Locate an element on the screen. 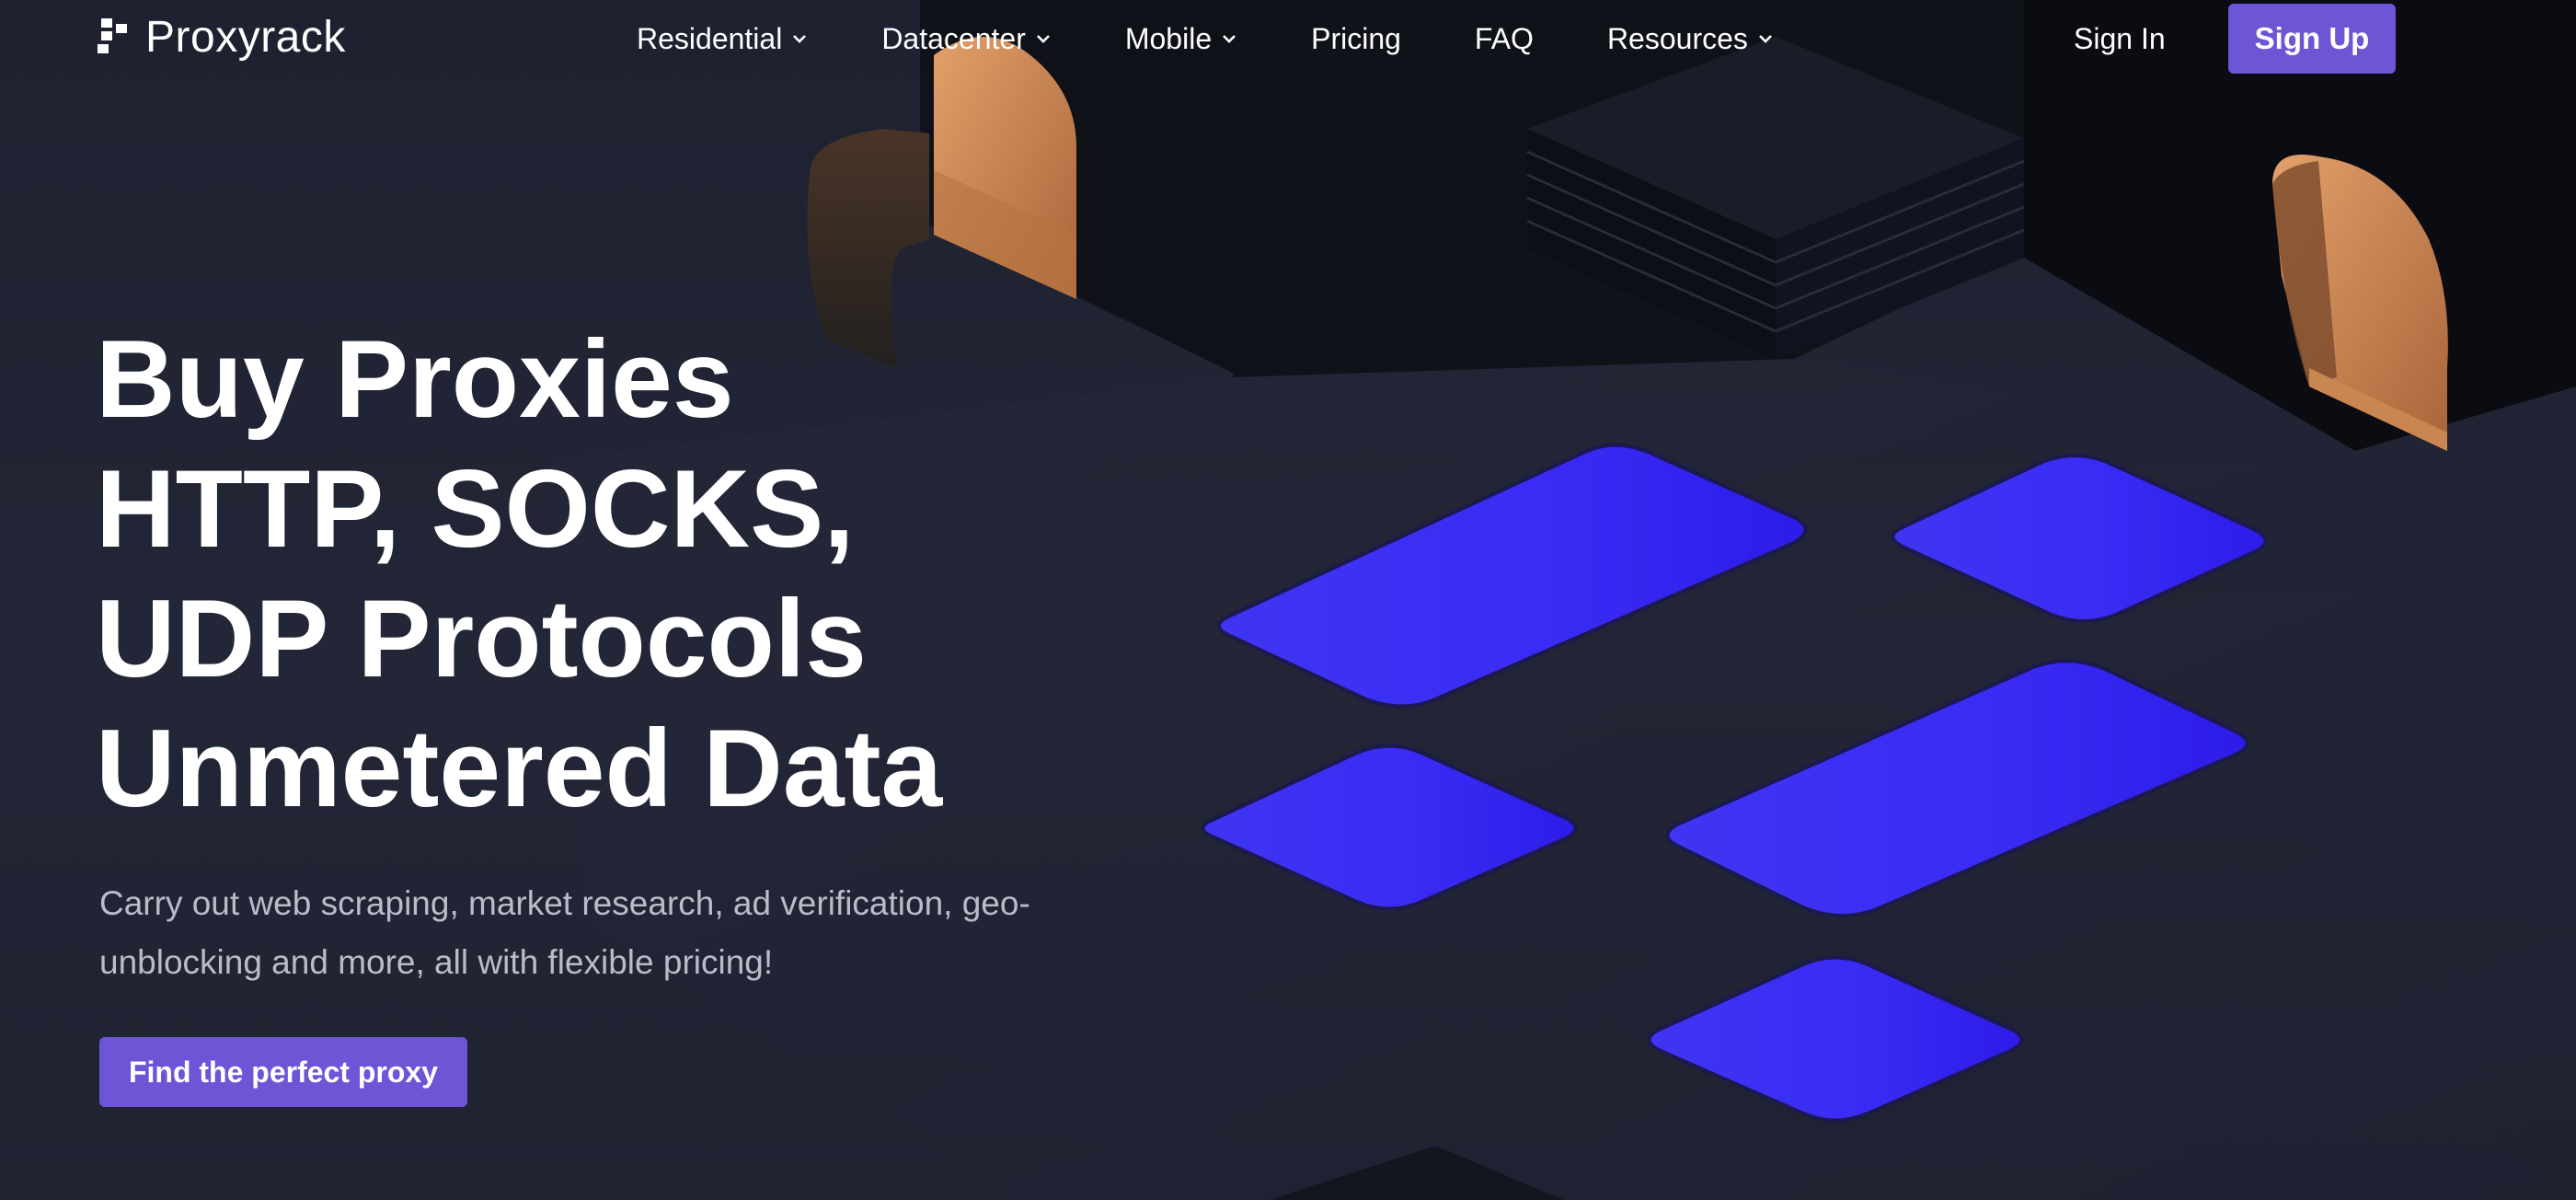 The image size is (2576, 1200). nav-item-label: Datacenter is located at coordinates (953, 38).